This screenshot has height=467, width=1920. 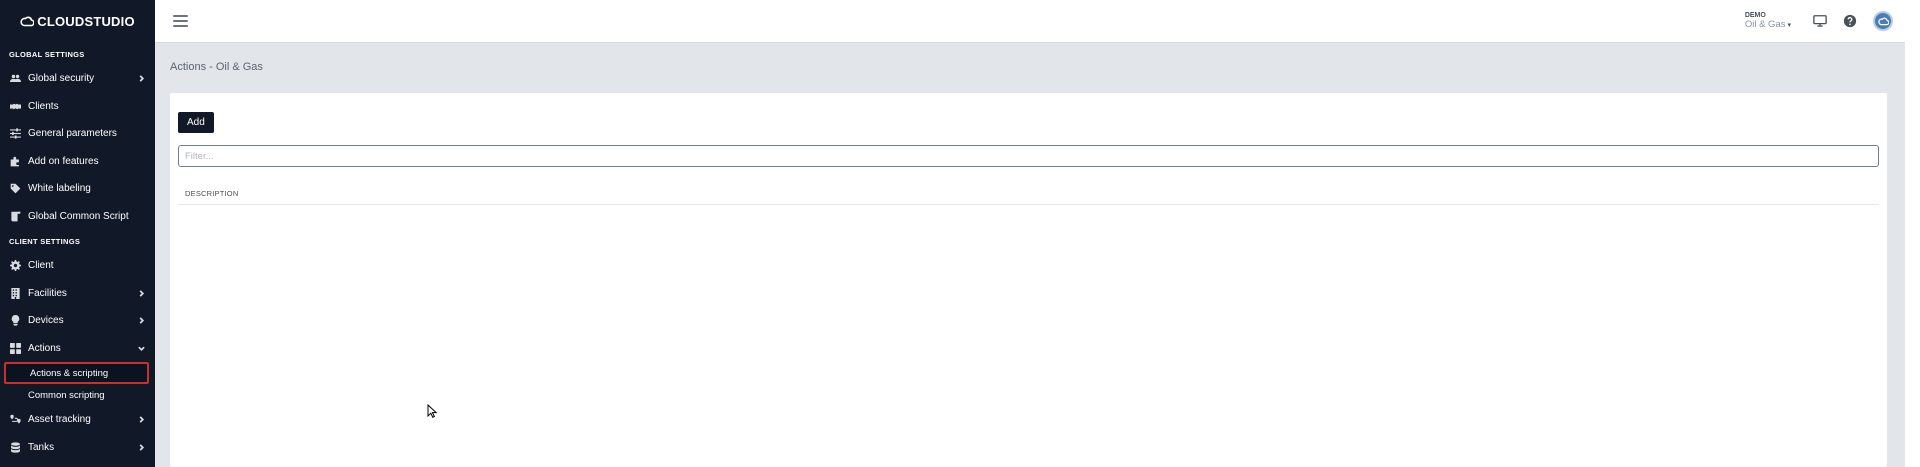 I want to click on monitor-icon, so click(x=1820, y=21).